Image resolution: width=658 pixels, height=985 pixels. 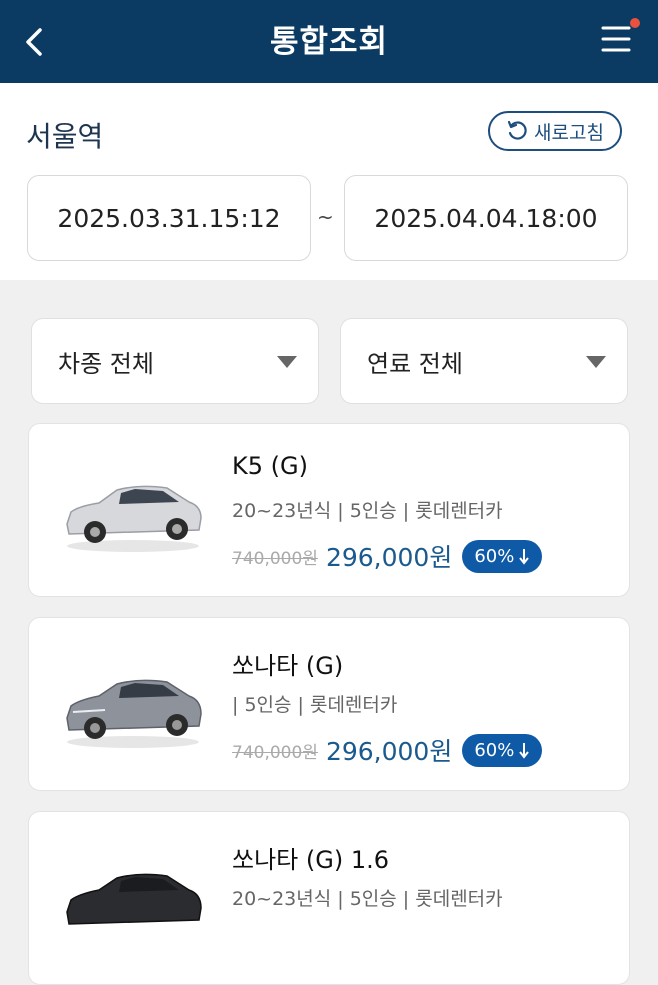 What do you see at coordinates (106, 363) in the screenshot?
I see `car-type-value: 차종 전체` at bounding box center [106, 363].